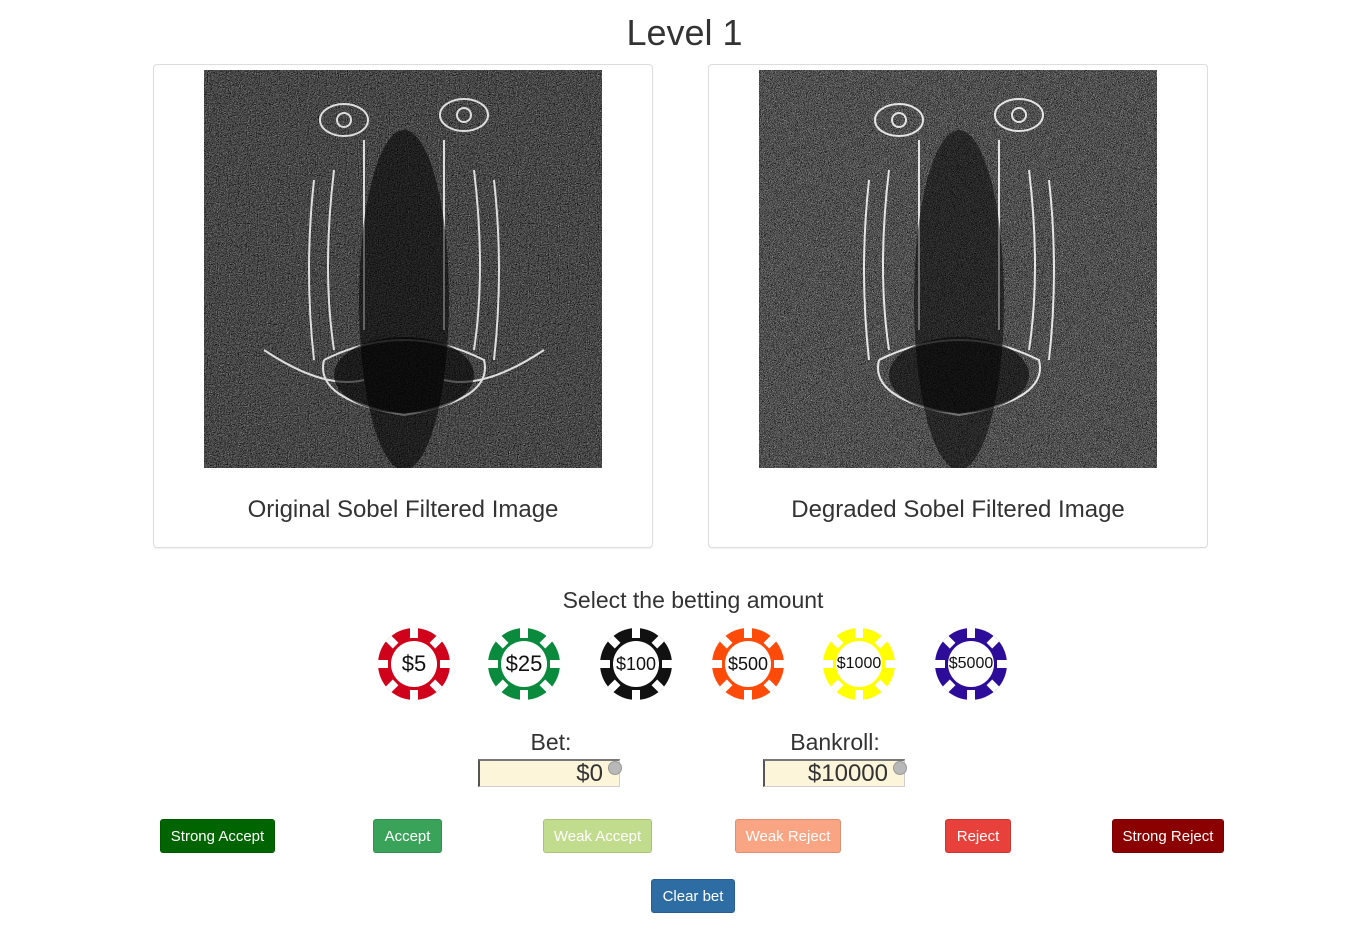 This screenshot has height=941, width=1369. Describe the element at coordinates (551, 742) in the screenshot. I see `bet-label: Bet:` at that location.